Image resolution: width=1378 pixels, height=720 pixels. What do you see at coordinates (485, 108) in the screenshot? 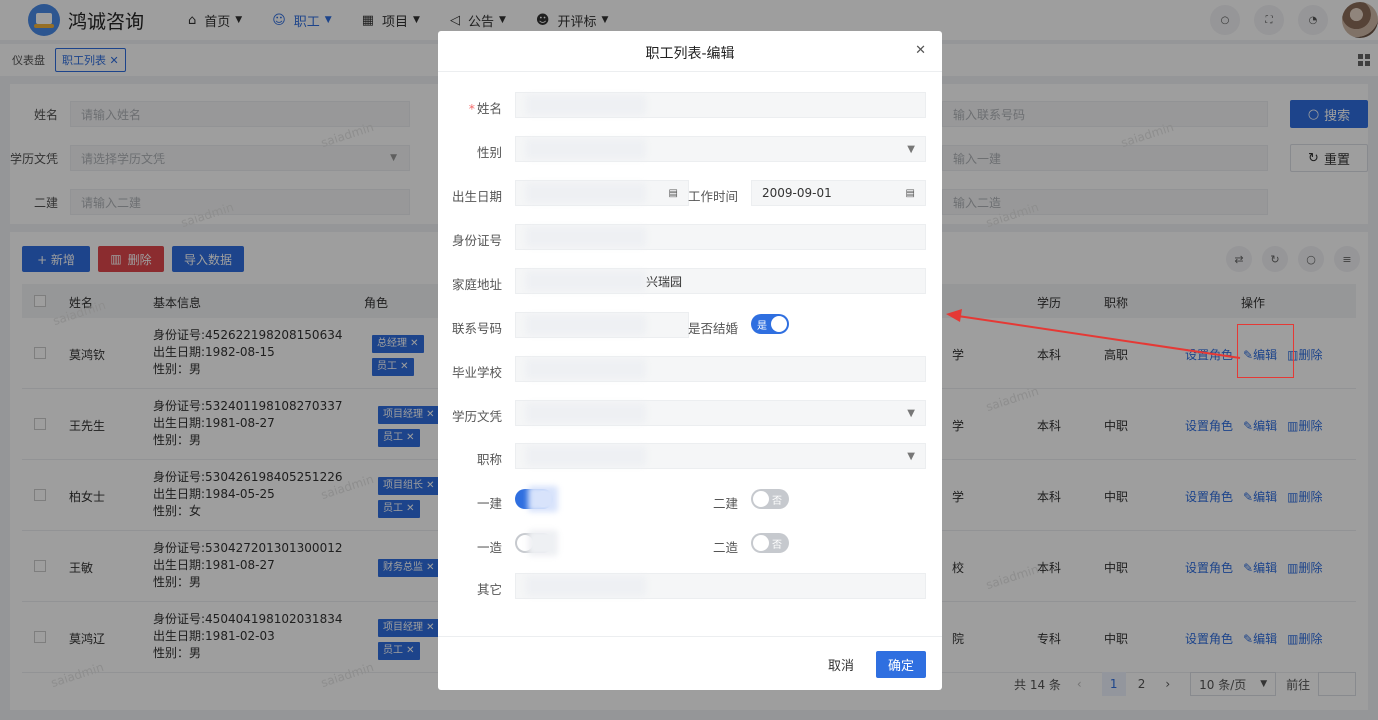
I see `field-name-label: * 姓名` at bounding box center [485, 108].